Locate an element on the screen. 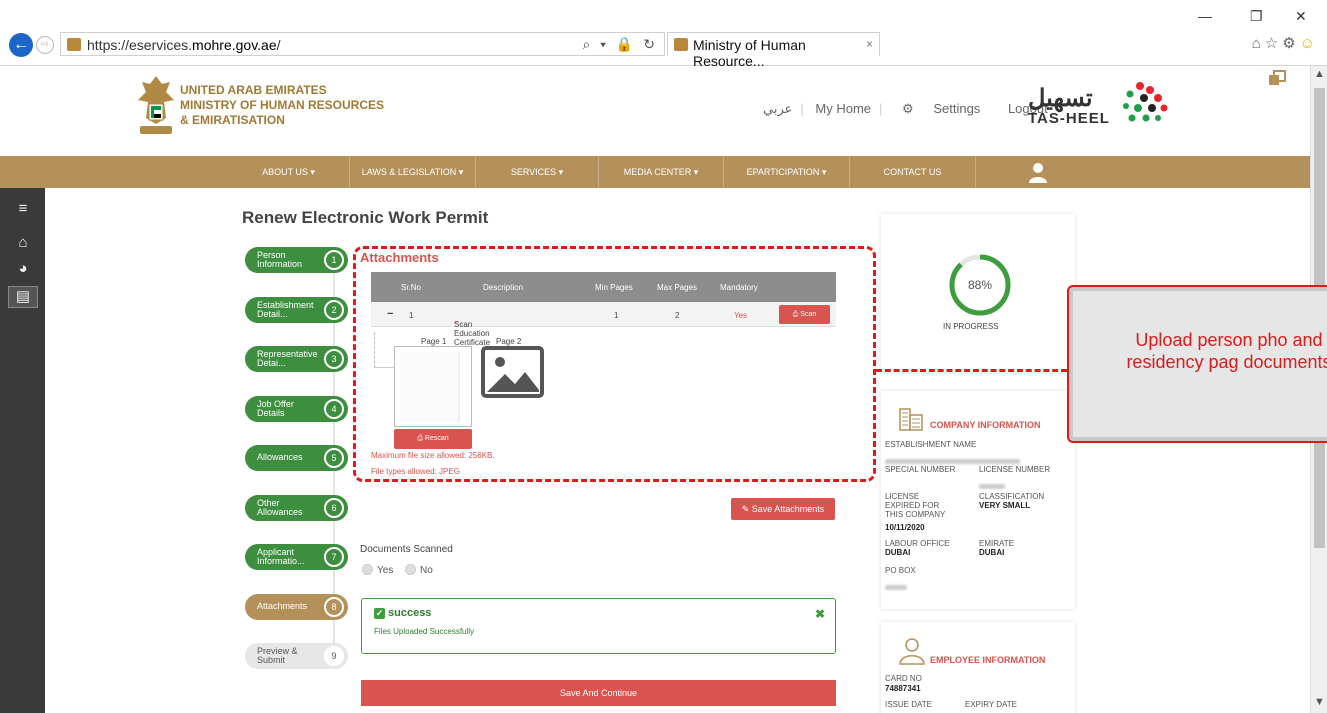 This screenshot has height=713, width=1327. step-8: Attachments 8 is located at coordinates (296, 607).